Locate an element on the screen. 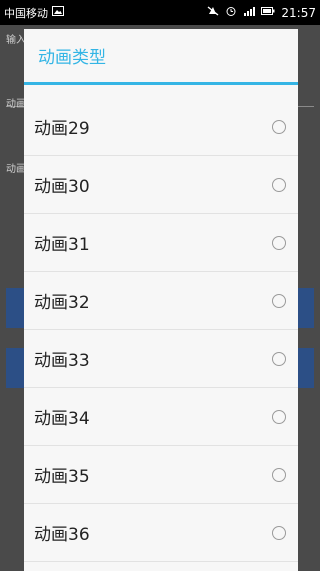 The width and height of the screenshot is (320, 571). option-item: 动画33 is located at coordinates (161, 359).